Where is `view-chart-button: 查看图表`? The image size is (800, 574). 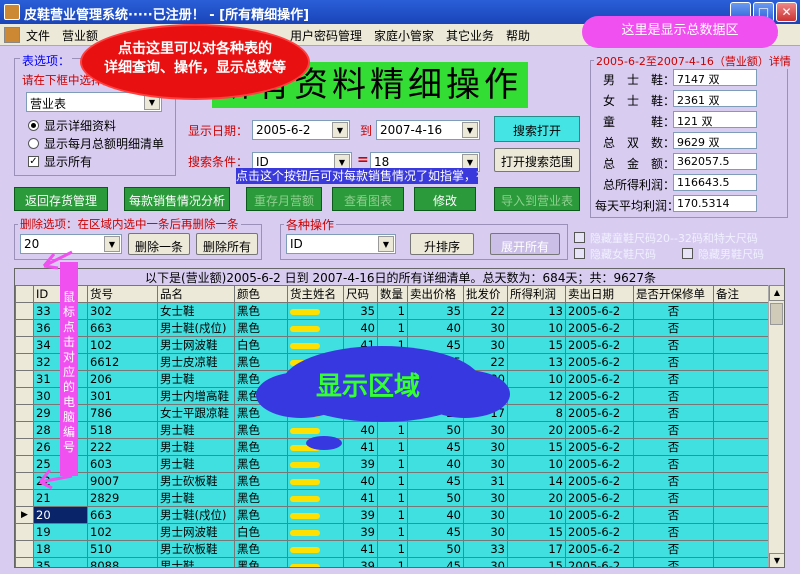 view-chart-button: 查看图表 is located at coordinates (368, 199).